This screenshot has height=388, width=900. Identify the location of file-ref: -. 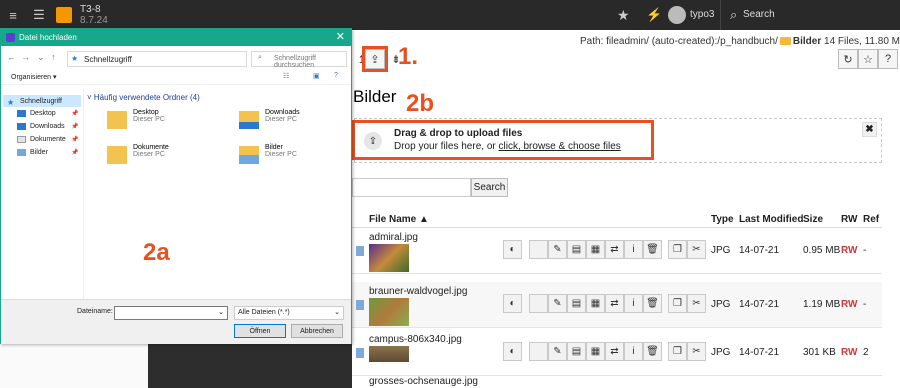
(865, 304).